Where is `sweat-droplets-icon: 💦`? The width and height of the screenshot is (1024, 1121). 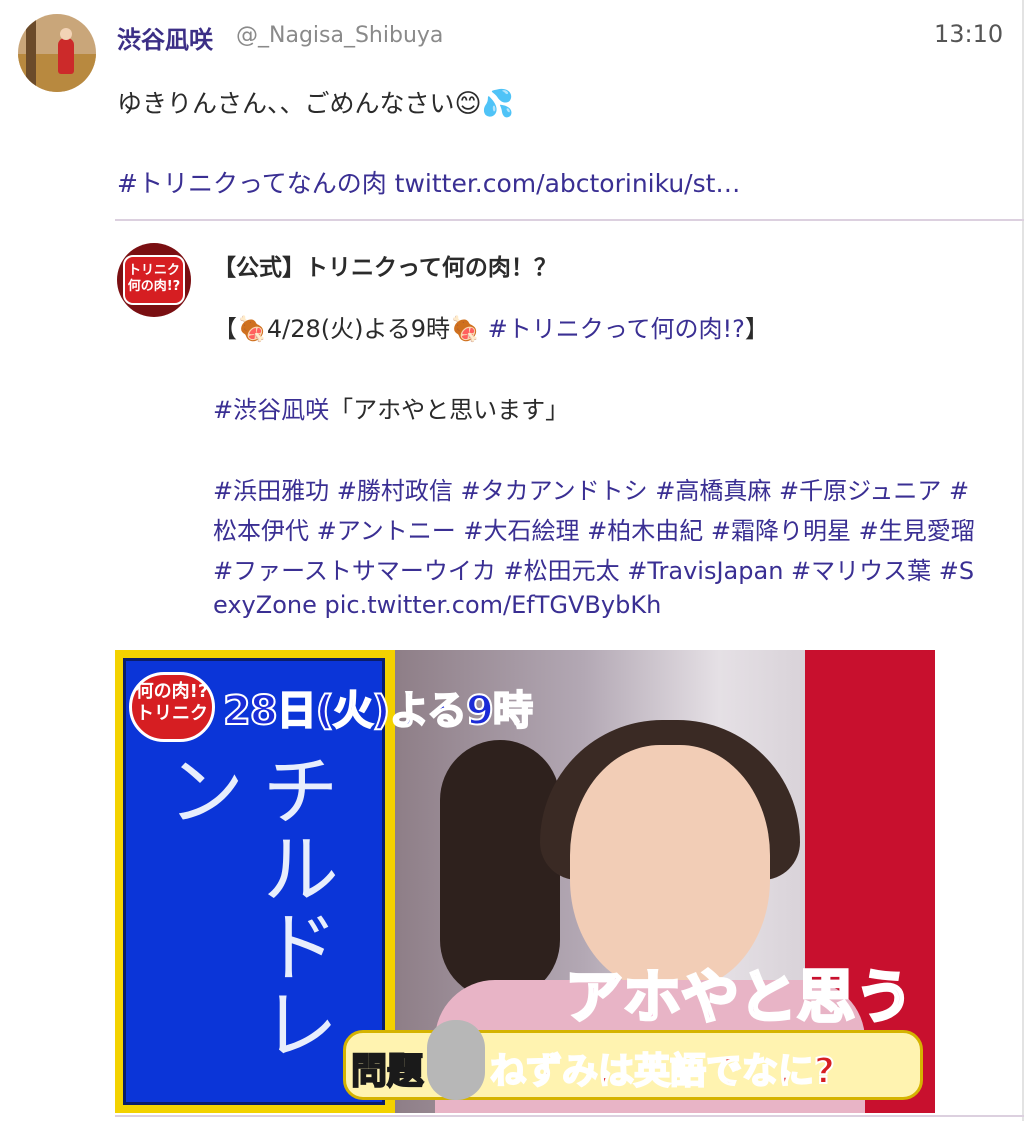
sweat-droplets-icon: 💦 is located at coordinates (497, 104).